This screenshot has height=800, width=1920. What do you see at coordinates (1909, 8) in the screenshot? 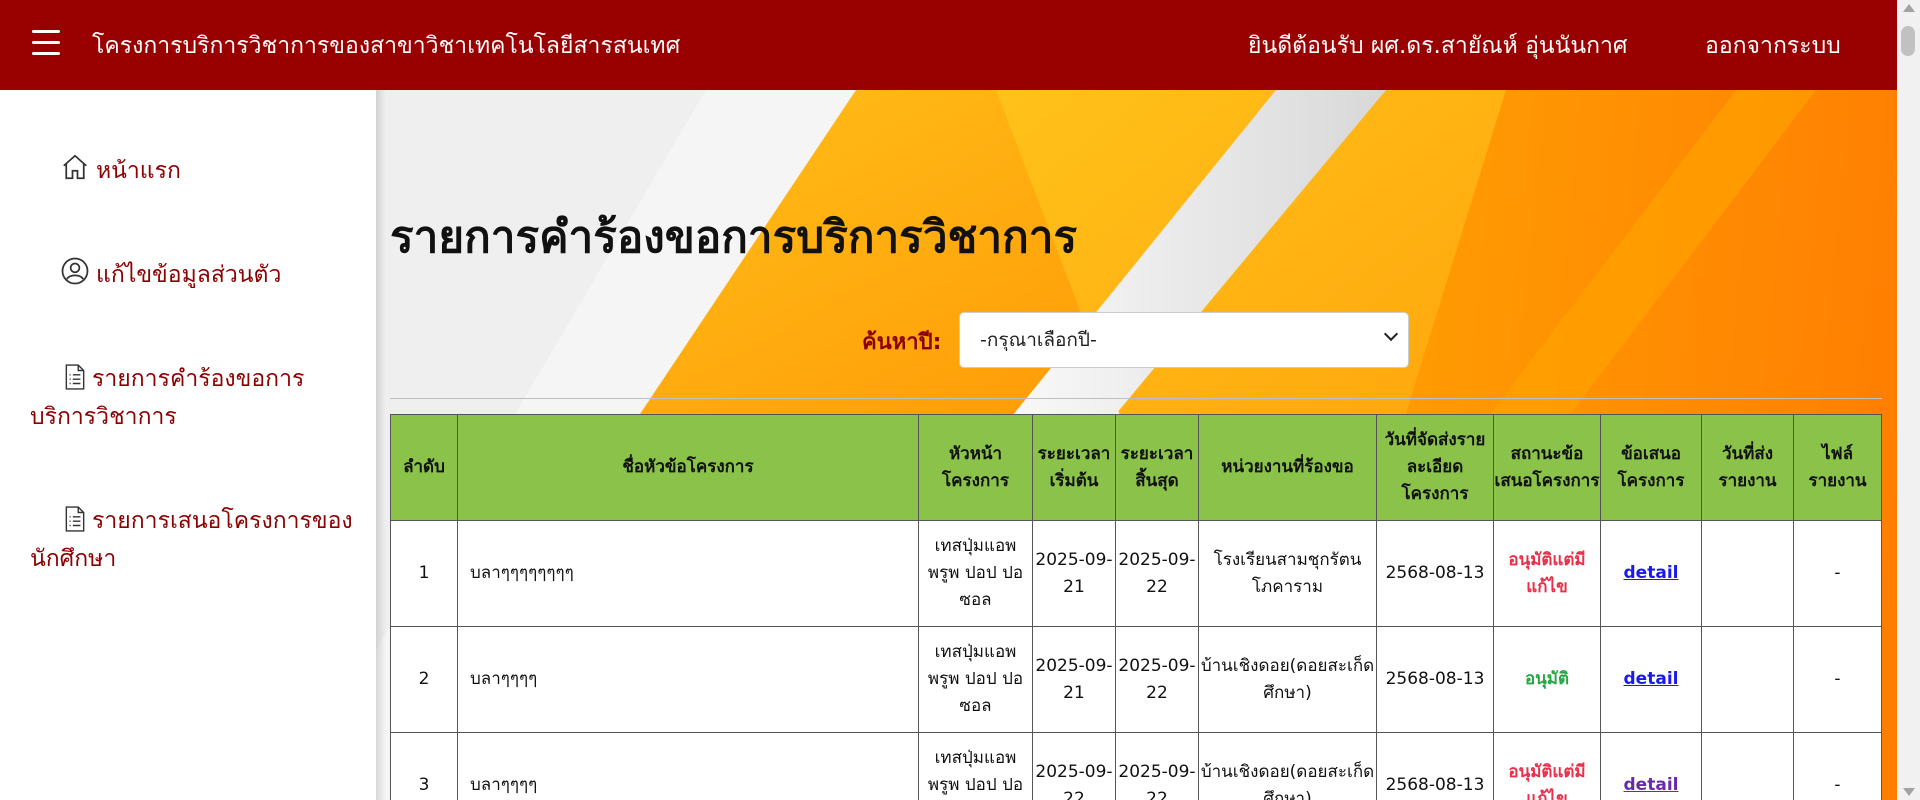
I see `scroll-up-arrow-icon` at bounding box center [1909, 8].